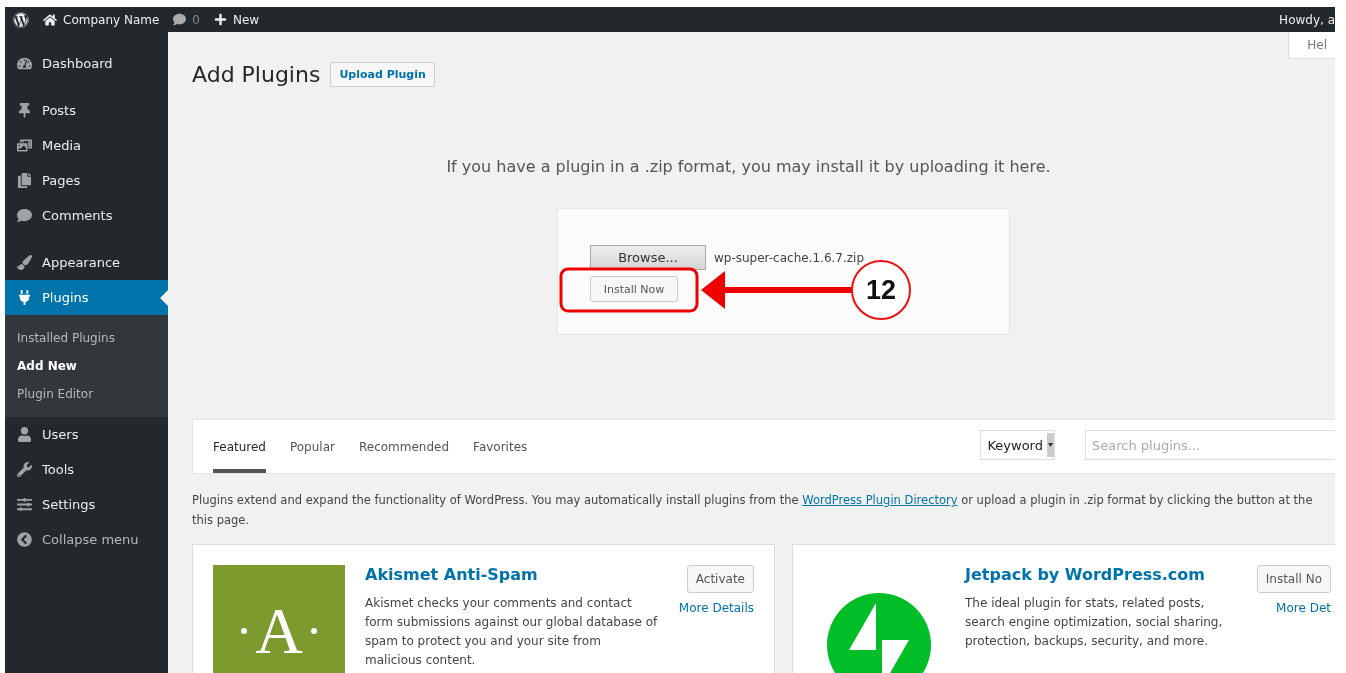 The width and height of the screenshot is (1346, 673). I want to click on account-greeting: Howdy, a, so click(1307, 19).